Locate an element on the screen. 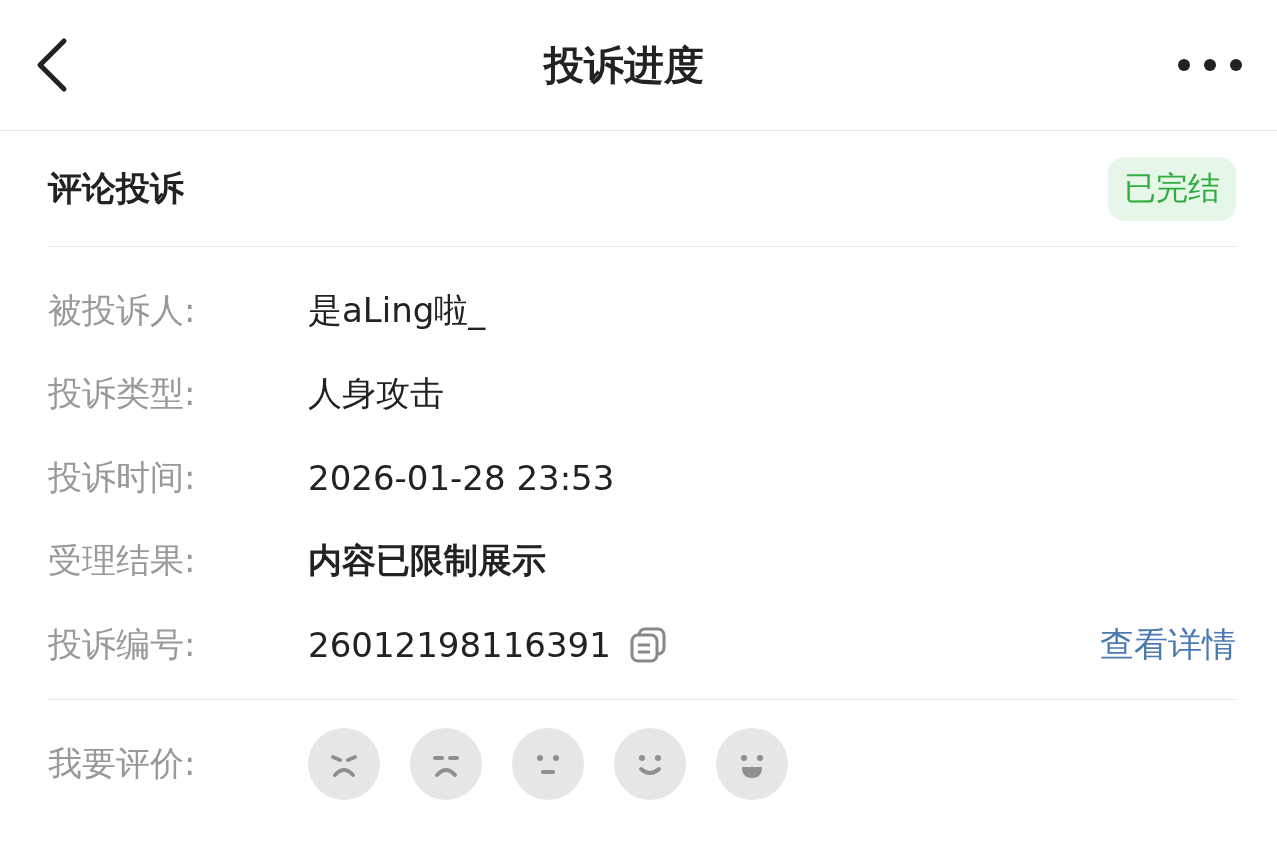 The height and width of the screenshot is (845, 1277). page-title: 投诉进度 is located at coordinates (623, 65).